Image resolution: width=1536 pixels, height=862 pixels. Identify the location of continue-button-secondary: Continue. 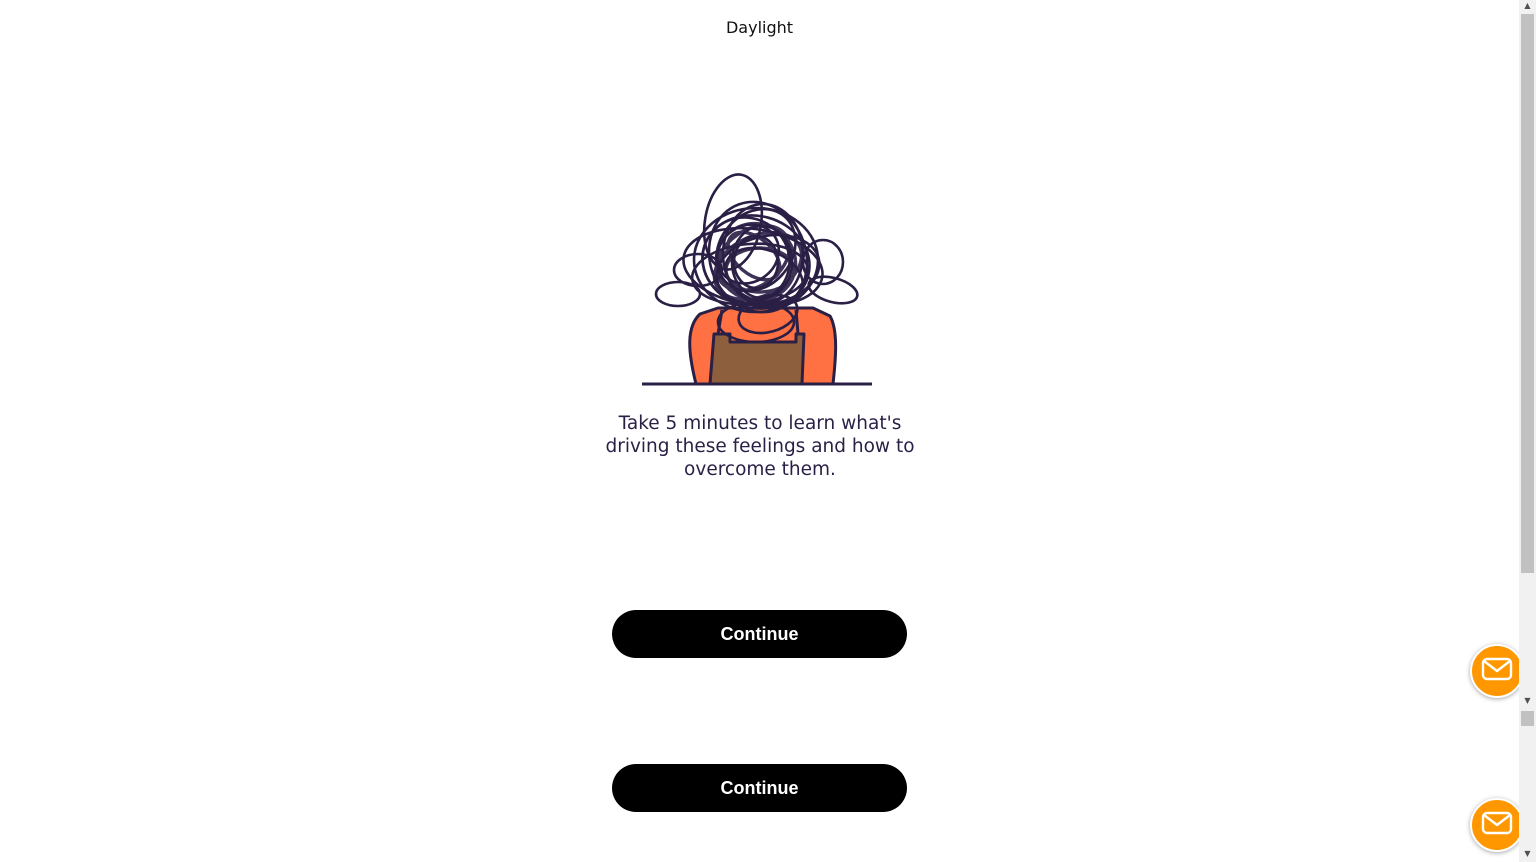
(759, 788).